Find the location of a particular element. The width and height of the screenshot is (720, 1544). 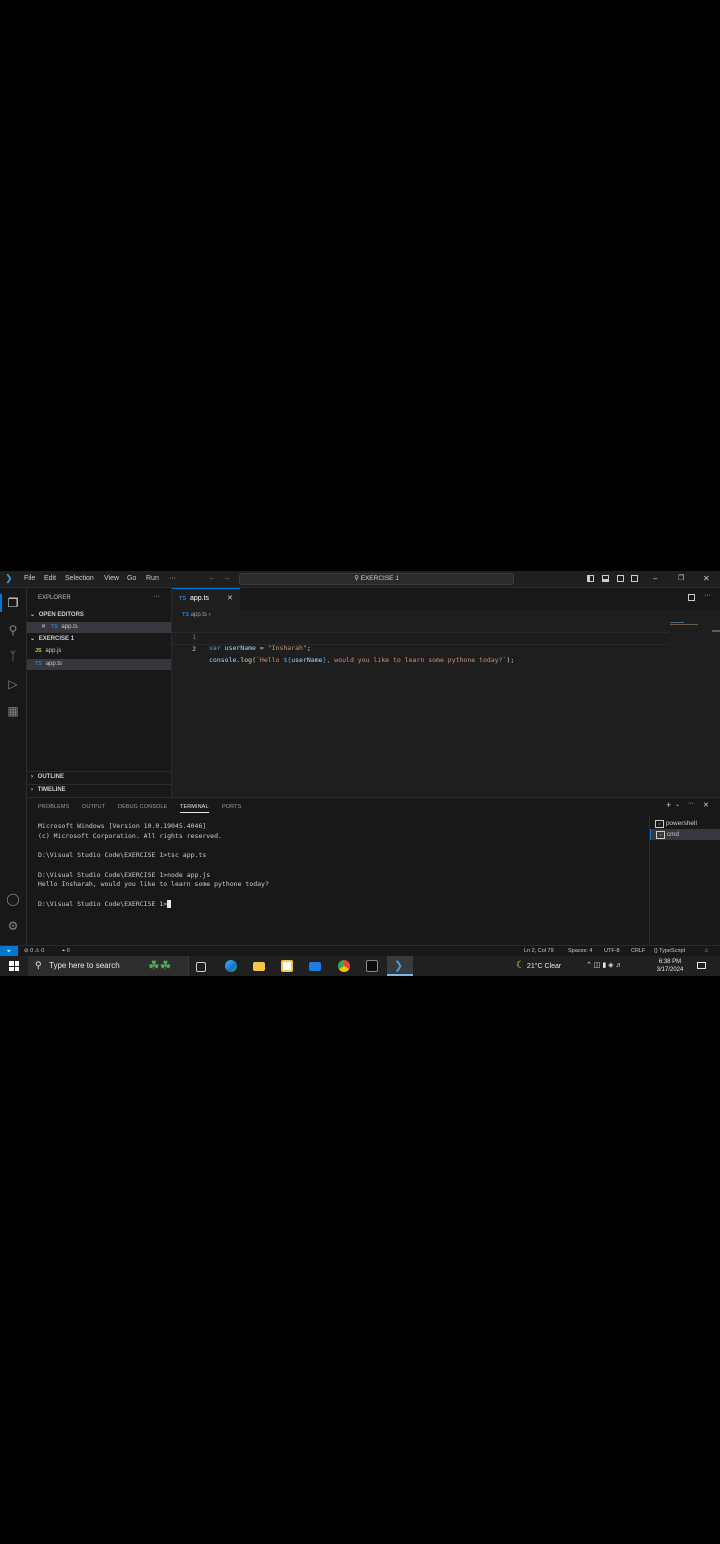

source-control-icon: ᛉ is located at coordinates (13, 656).